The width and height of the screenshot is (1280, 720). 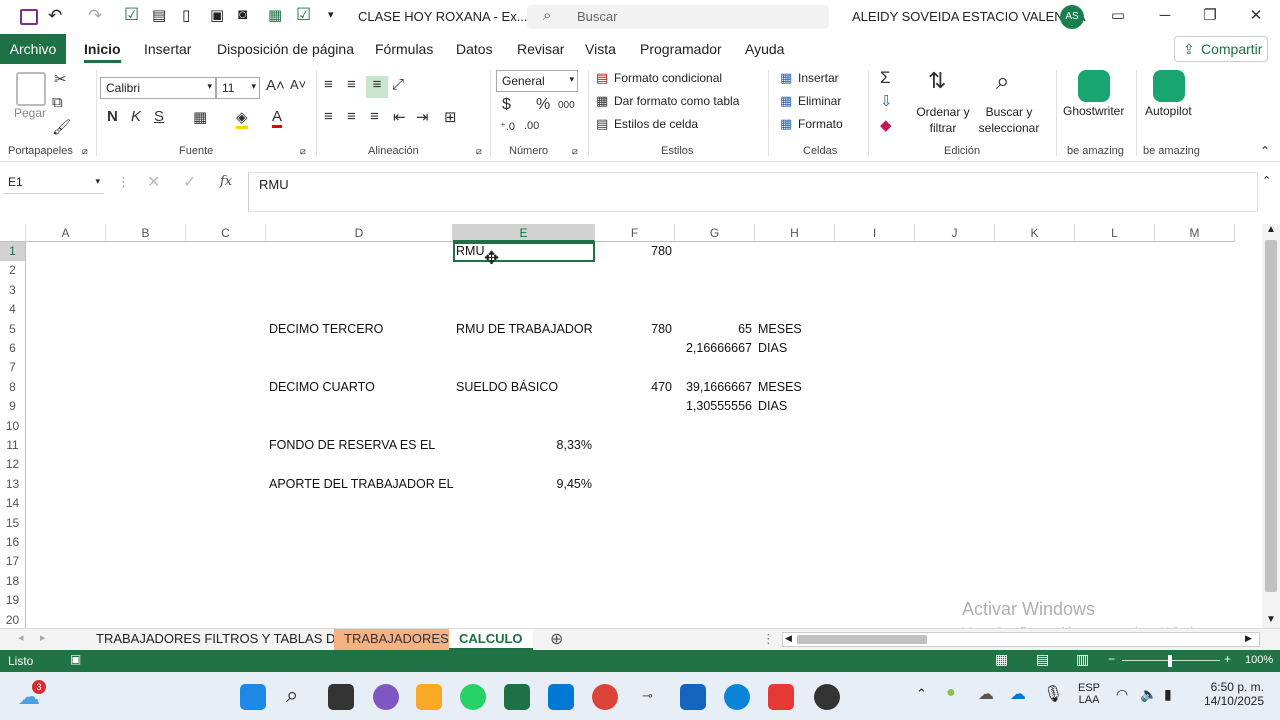 I want to click on number-format-select: General ▾, so click(x=537, y=81).